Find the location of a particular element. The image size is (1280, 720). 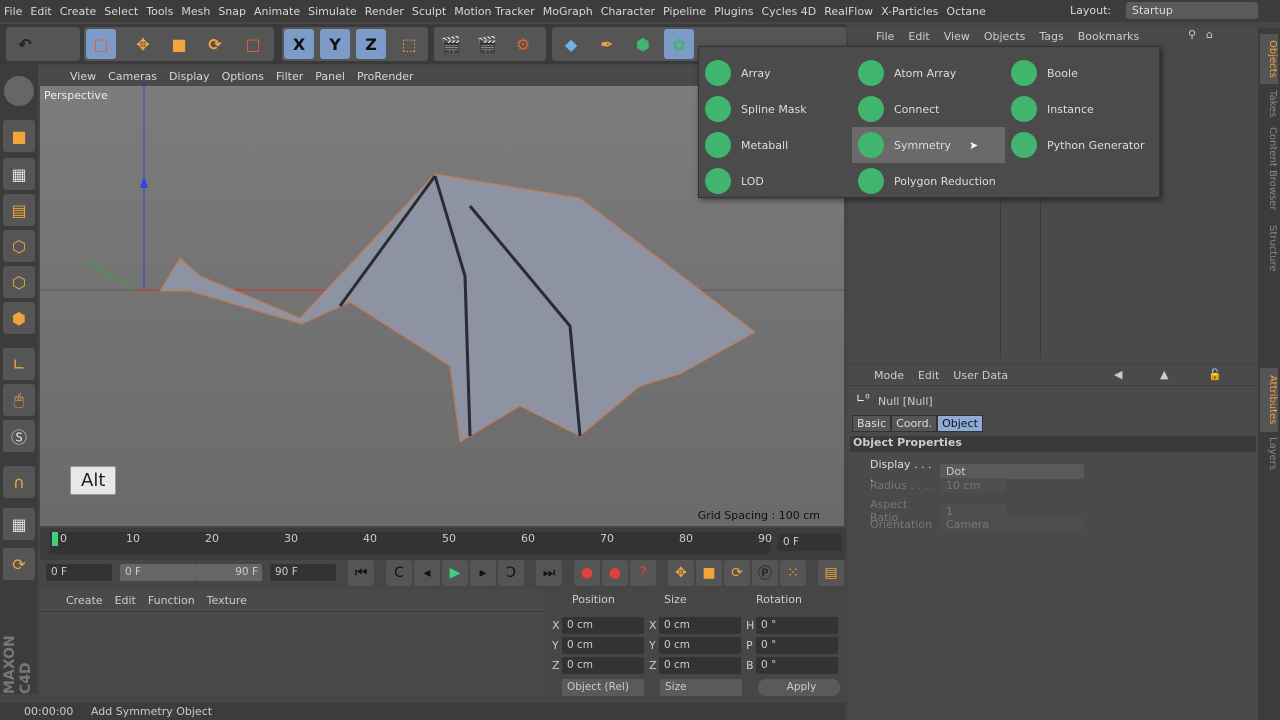

polygons-mode-icon: ⬢ is located at coordinates (19, 318).